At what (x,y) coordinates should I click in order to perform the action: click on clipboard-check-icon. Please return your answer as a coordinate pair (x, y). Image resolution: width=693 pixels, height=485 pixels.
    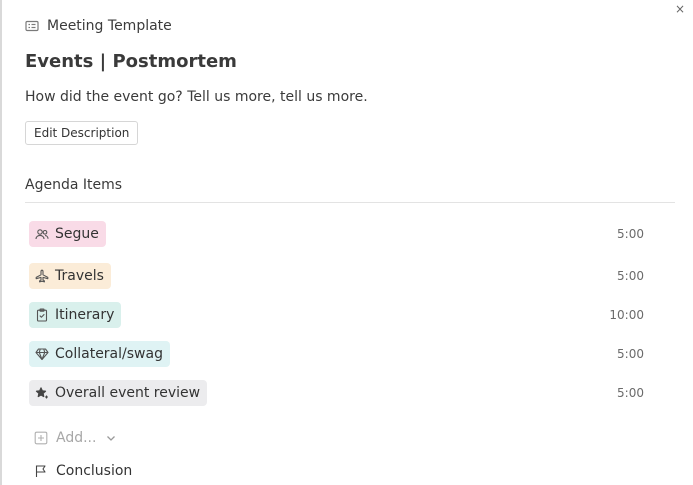
    Looking at the image, I should click on (42, 315).